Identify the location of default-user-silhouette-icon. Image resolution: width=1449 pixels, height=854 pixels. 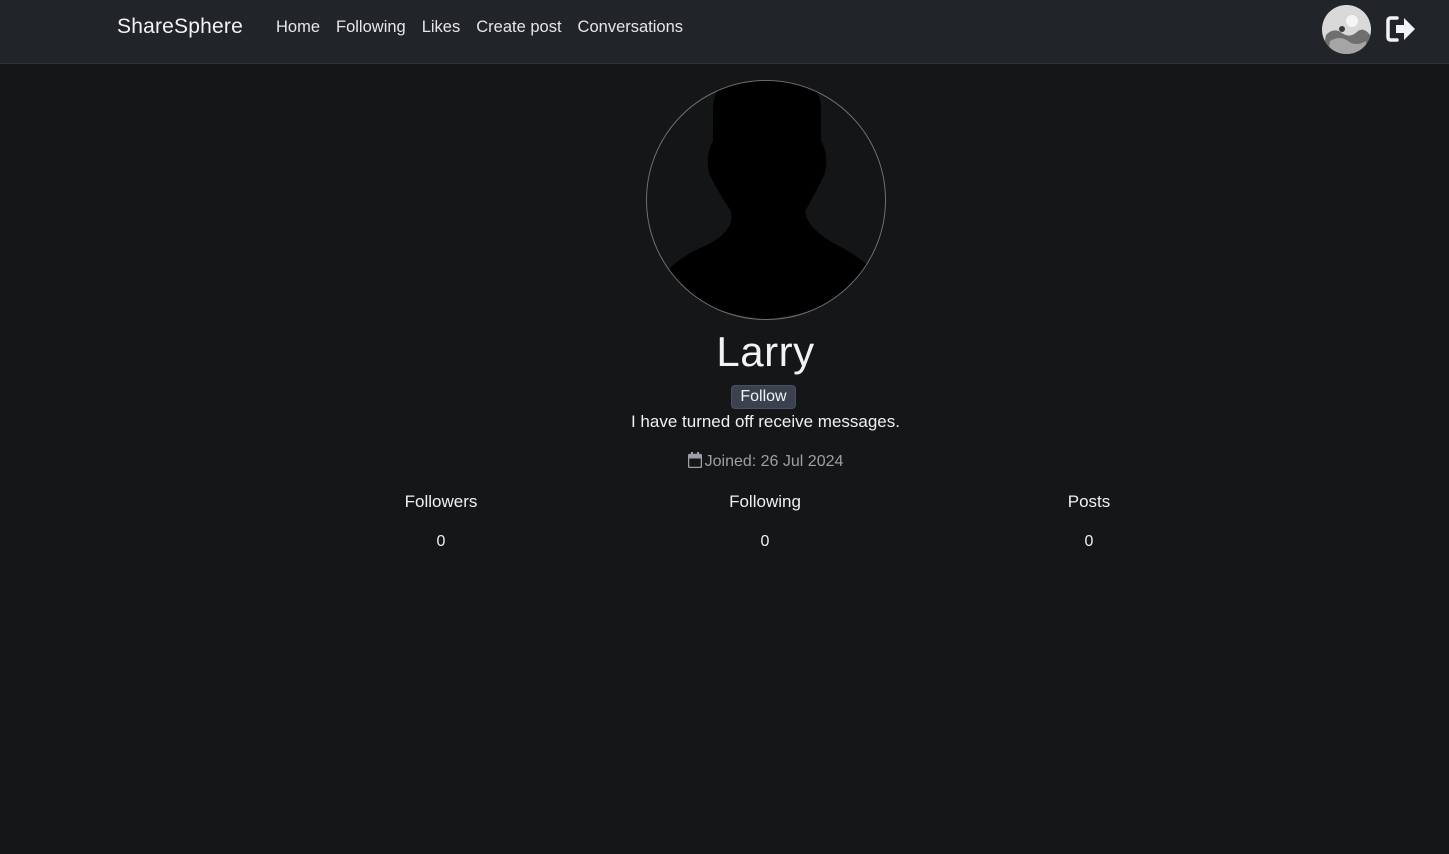
(769, 200).